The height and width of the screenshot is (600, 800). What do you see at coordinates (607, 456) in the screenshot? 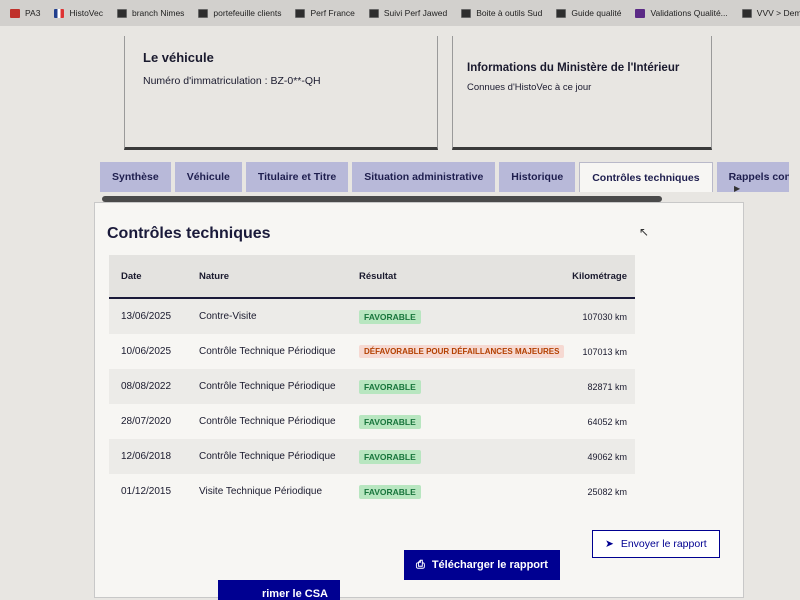
I see `row-km: 49062 km` at bounding box center [607, 456].